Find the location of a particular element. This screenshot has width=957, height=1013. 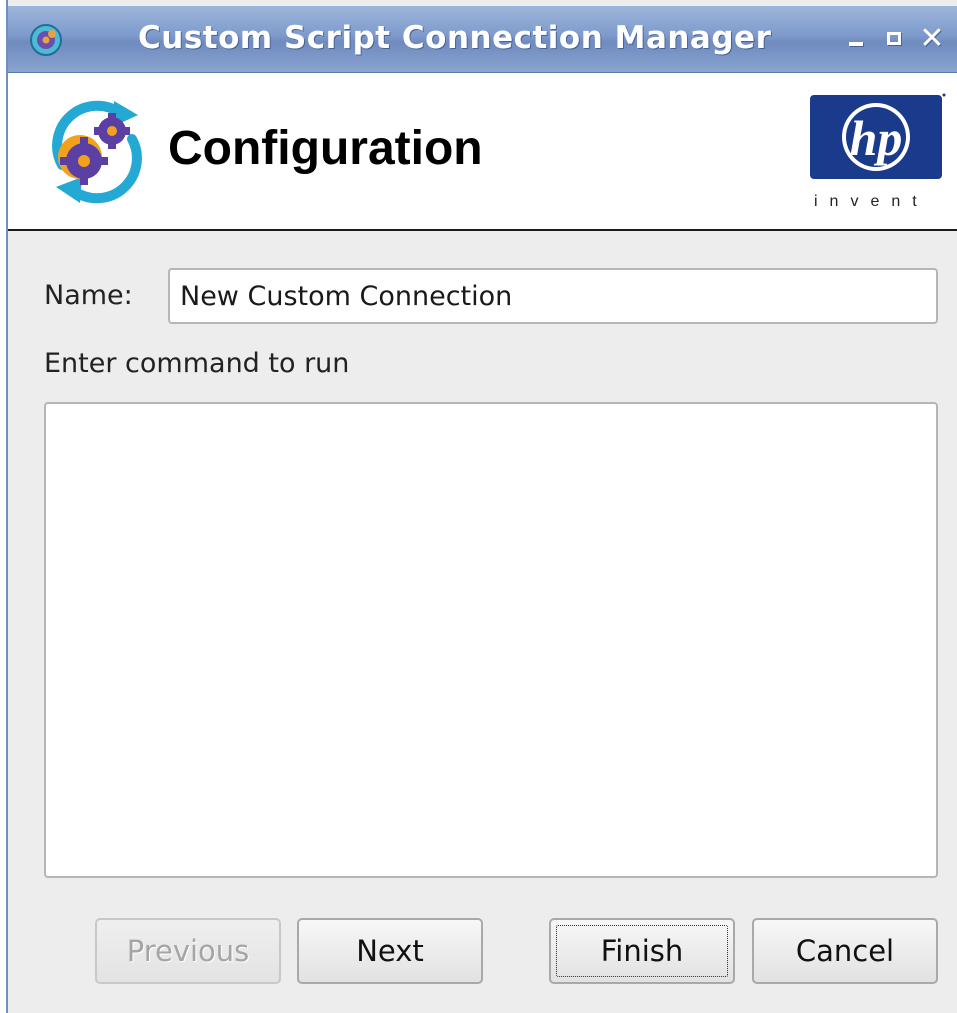

focus-ring is located at coordinates (642, 951).